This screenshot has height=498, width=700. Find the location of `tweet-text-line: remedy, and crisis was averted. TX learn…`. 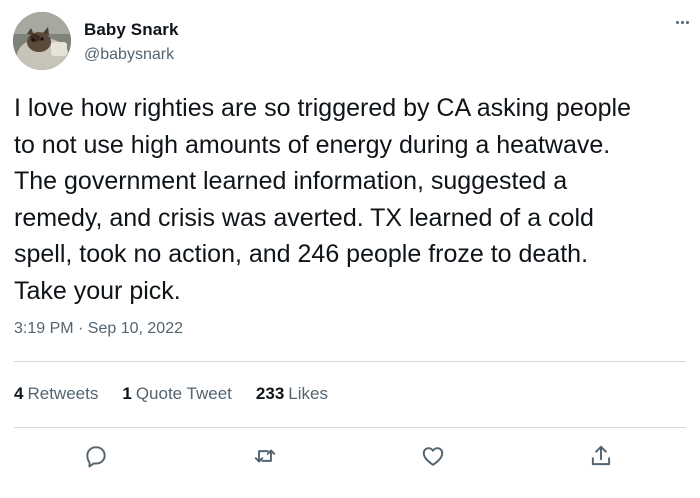

tweet-text-line: remedy, and crisis was averted. TX learn… is located at coordinates (304, 217).